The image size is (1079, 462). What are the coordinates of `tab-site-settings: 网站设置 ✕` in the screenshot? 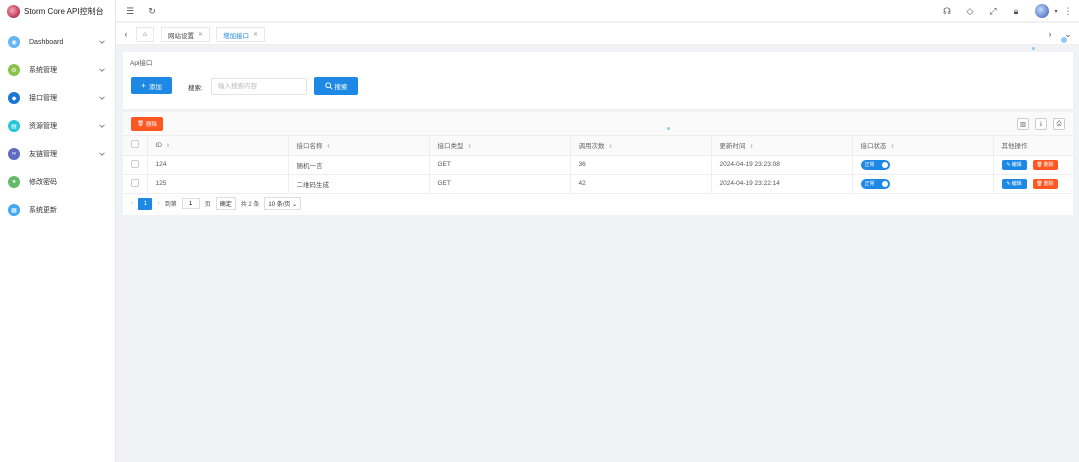 It's located at (186, 34).